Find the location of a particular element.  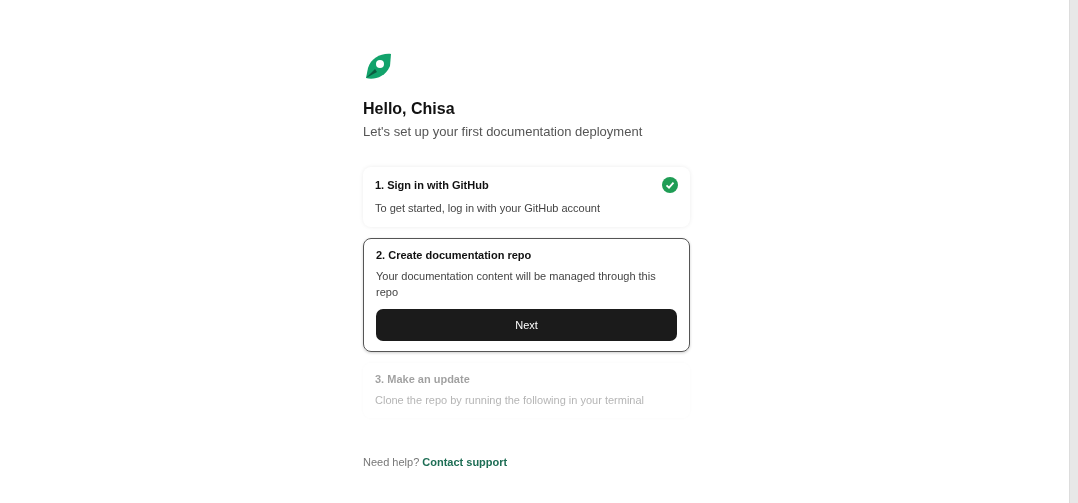

contact-support-link: Contact support is located at coordinates (465, 462).